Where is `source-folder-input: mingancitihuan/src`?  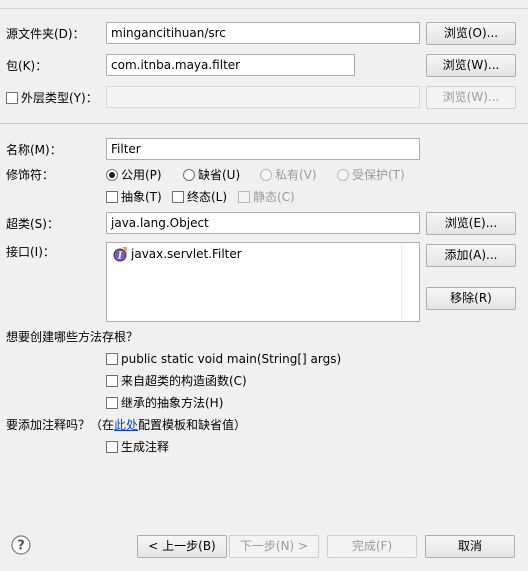 source-folder-input: mingancitihuan/src is located at coordinates (263, 33).